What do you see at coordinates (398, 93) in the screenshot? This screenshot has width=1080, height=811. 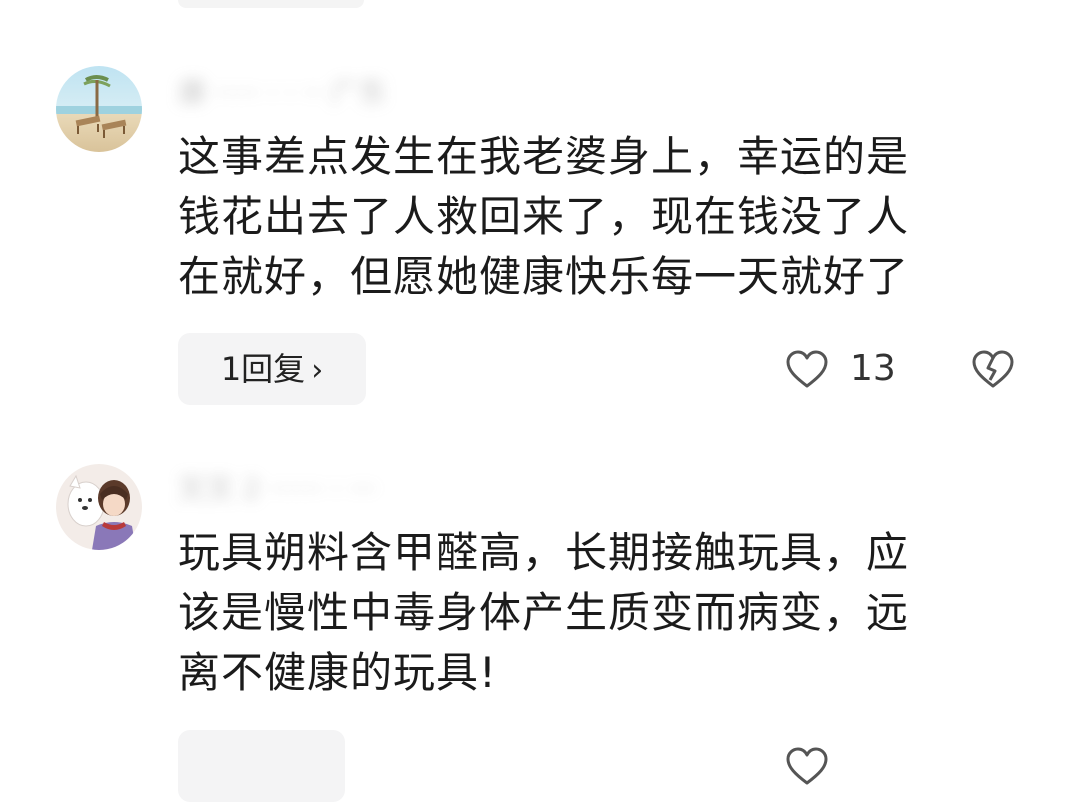 I see `username: 康 ····· · · ·· 广东` at bounding box center [398, 93].